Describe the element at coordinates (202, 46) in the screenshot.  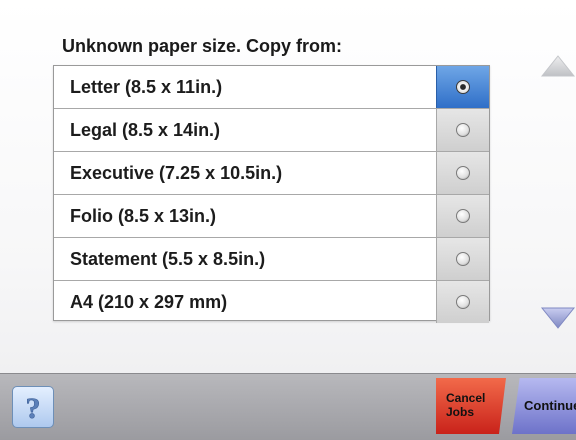
I see `prompt-title: Unknown paper size. Copy from:` at that location.